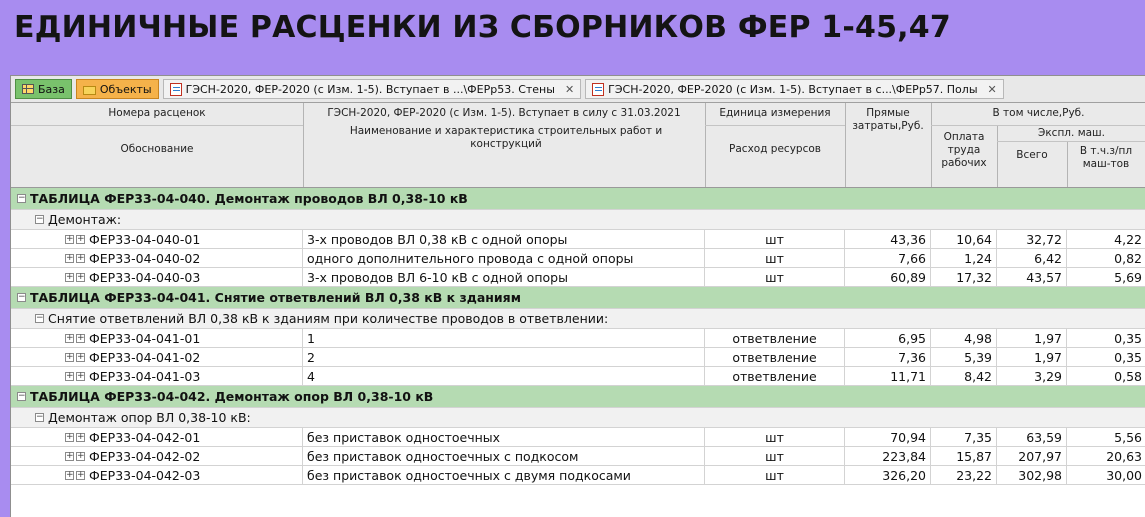 Image resolution: width=1145 pixels, height=517 pixels. Describe the element at coordinates (1038, 113) in the screenshot. I see `header-incl: В том числе,Руб.` at that location.